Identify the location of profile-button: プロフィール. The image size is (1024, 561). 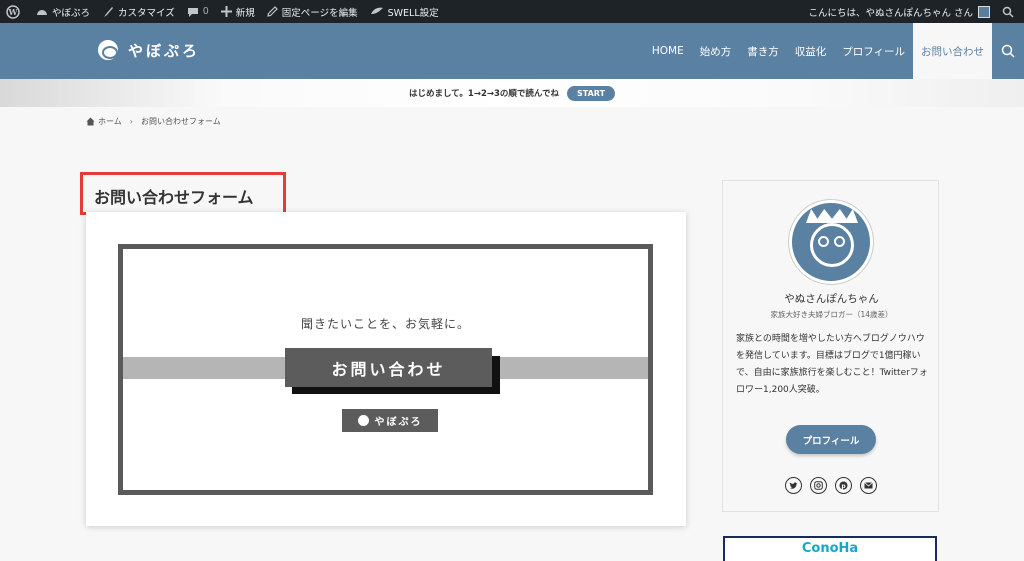
(831, 439).